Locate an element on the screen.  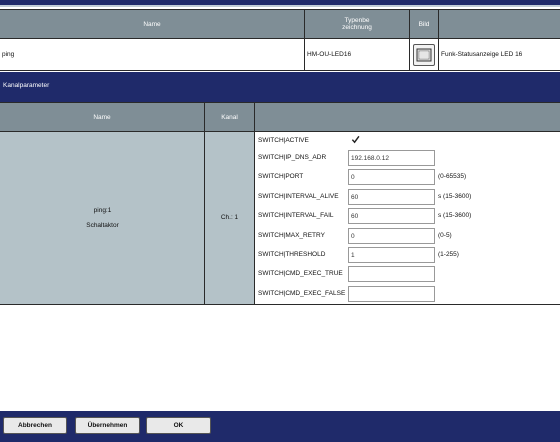
channel-table-header: Name Kanal is located at coordinates (280, 117).